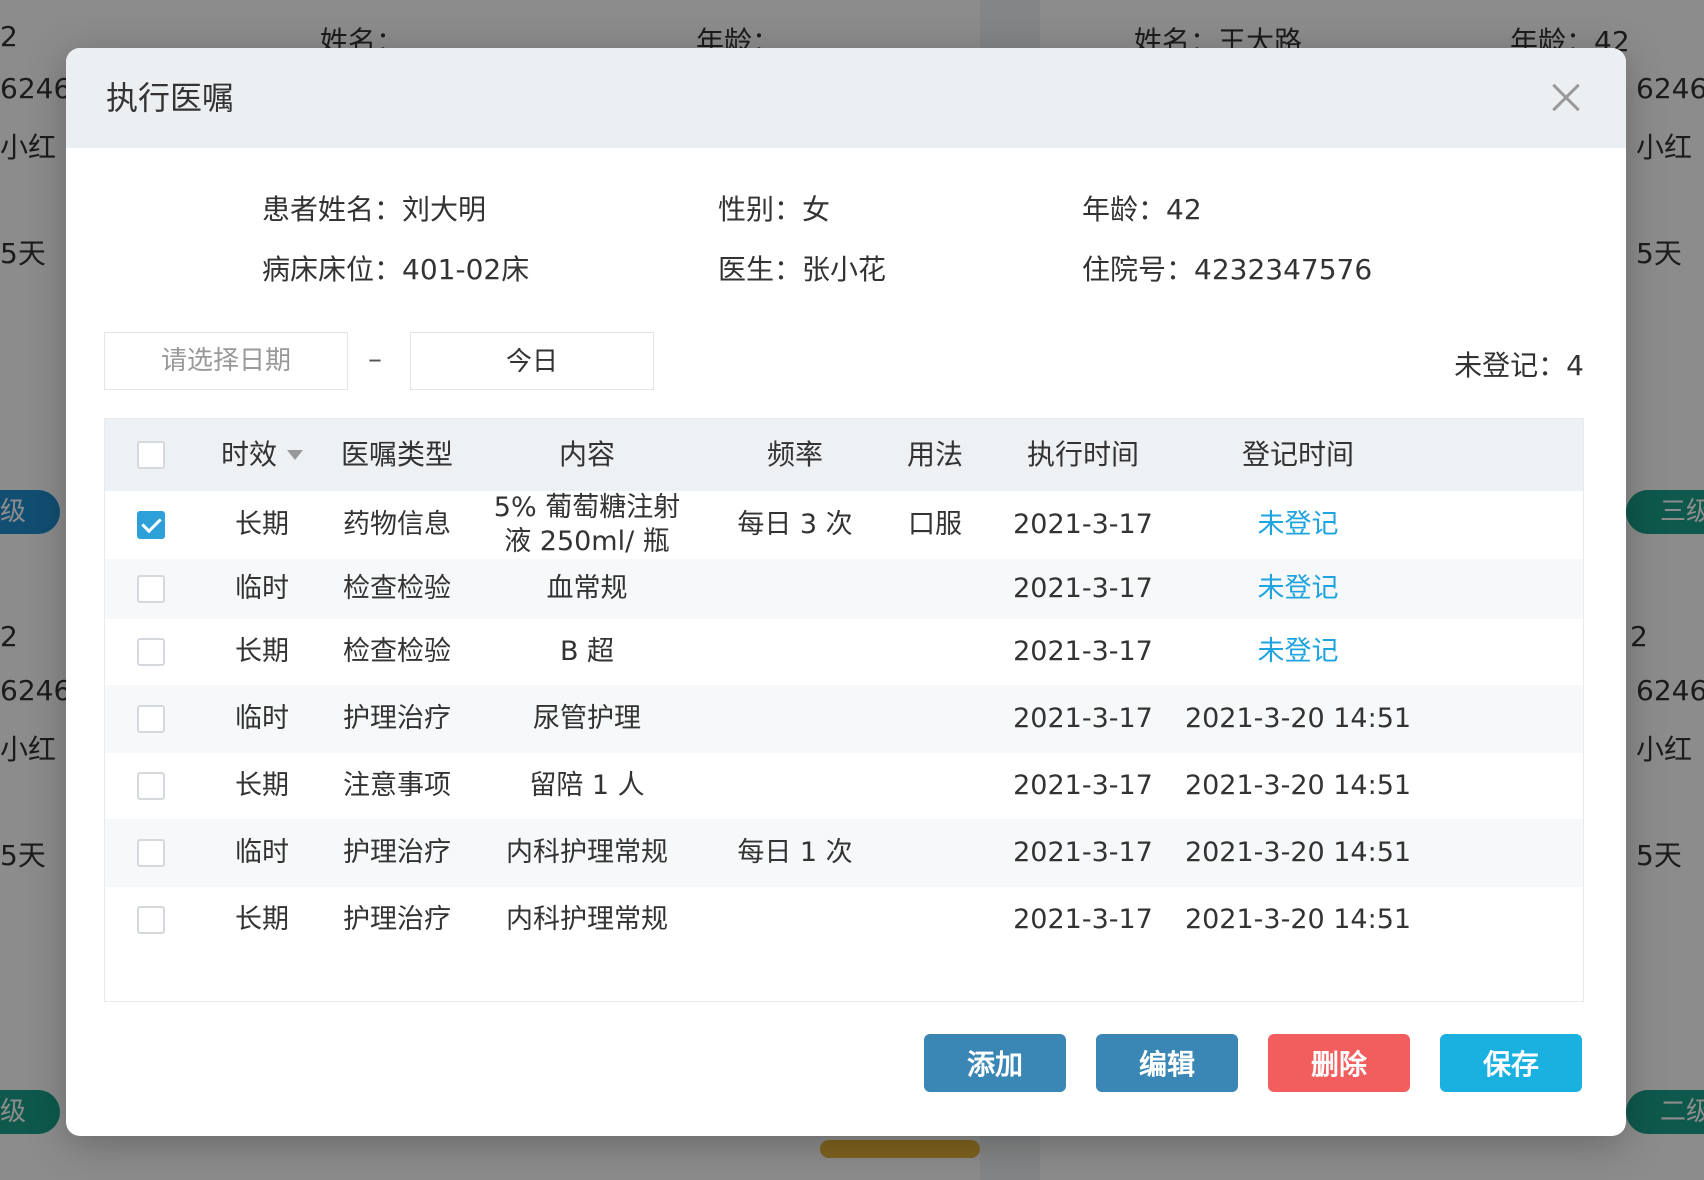  Describe the element at coordinates (1124, 209) in the screenshot. I see `patient-age-label: 年龄：` at that location.